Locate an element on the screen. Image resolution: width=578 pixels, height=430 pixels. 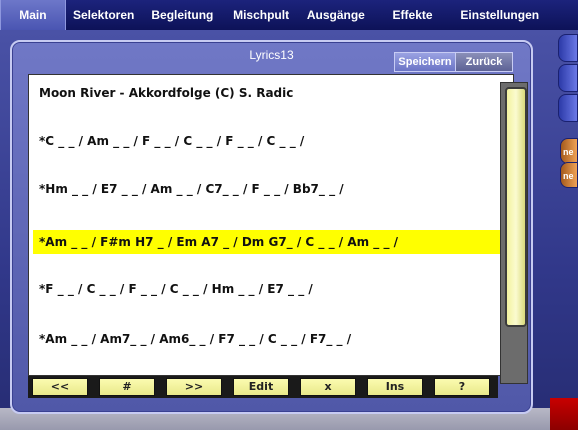
save-button: Speichern is located at coordinates (425, 62).